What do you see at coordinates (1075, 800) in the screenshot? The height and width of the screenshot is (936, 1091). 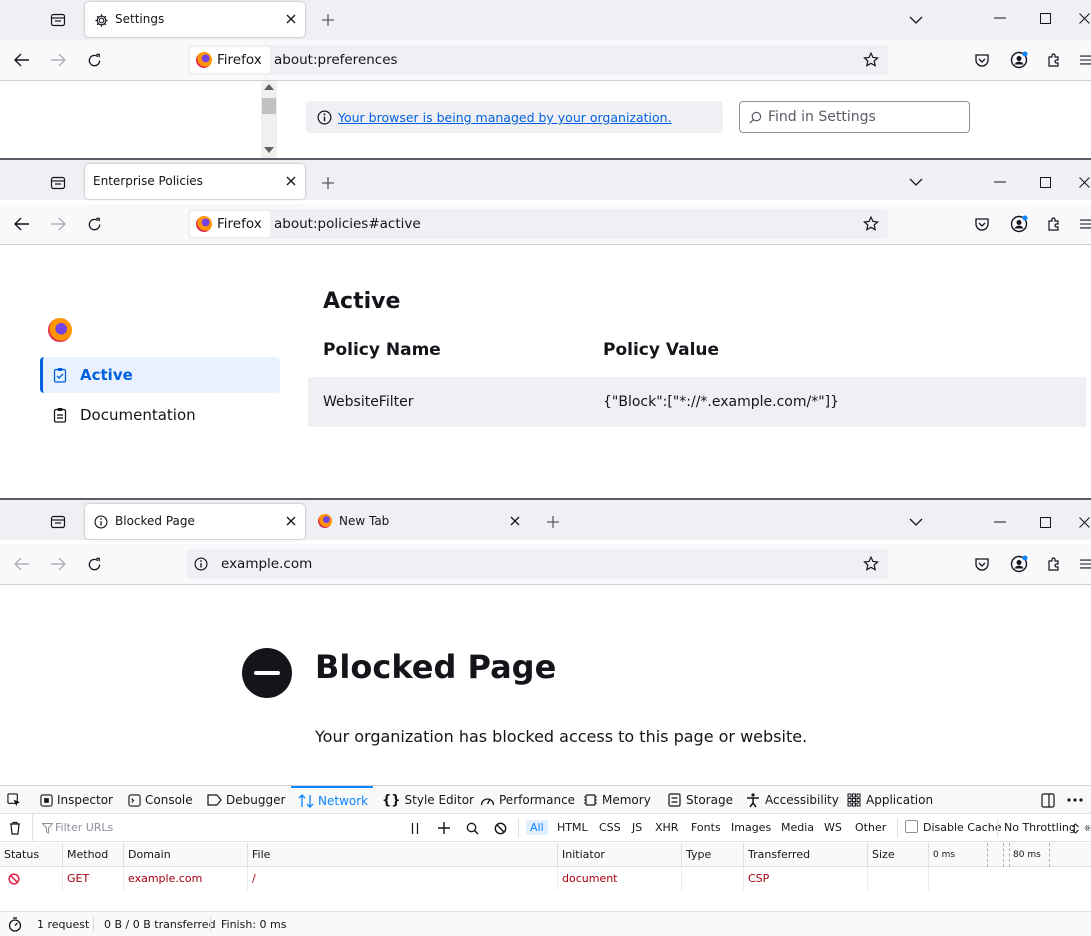 I see `more-options-icon` at bounding box center [1075, 800].